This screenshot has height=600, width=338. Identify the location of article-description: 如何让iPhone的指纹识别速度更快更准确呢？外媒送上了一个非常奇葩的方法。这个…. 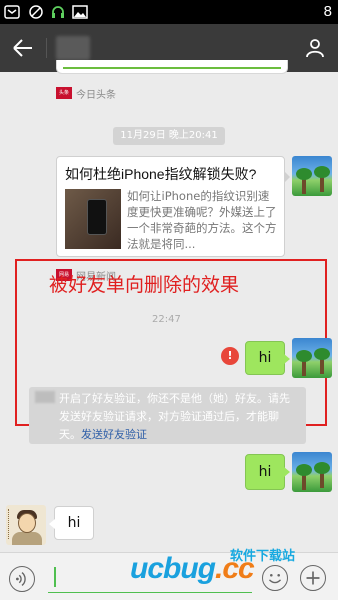
(202, 220).